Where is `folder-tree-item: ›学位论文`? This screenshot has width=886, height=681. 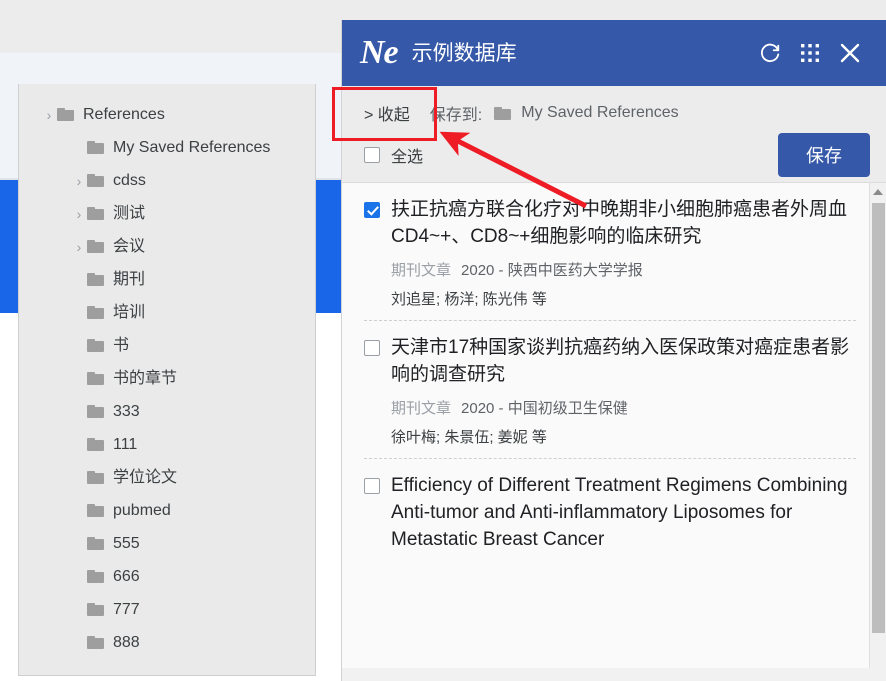 folder-tree-item: ›学位论文 is located at coordinates (167, 477).